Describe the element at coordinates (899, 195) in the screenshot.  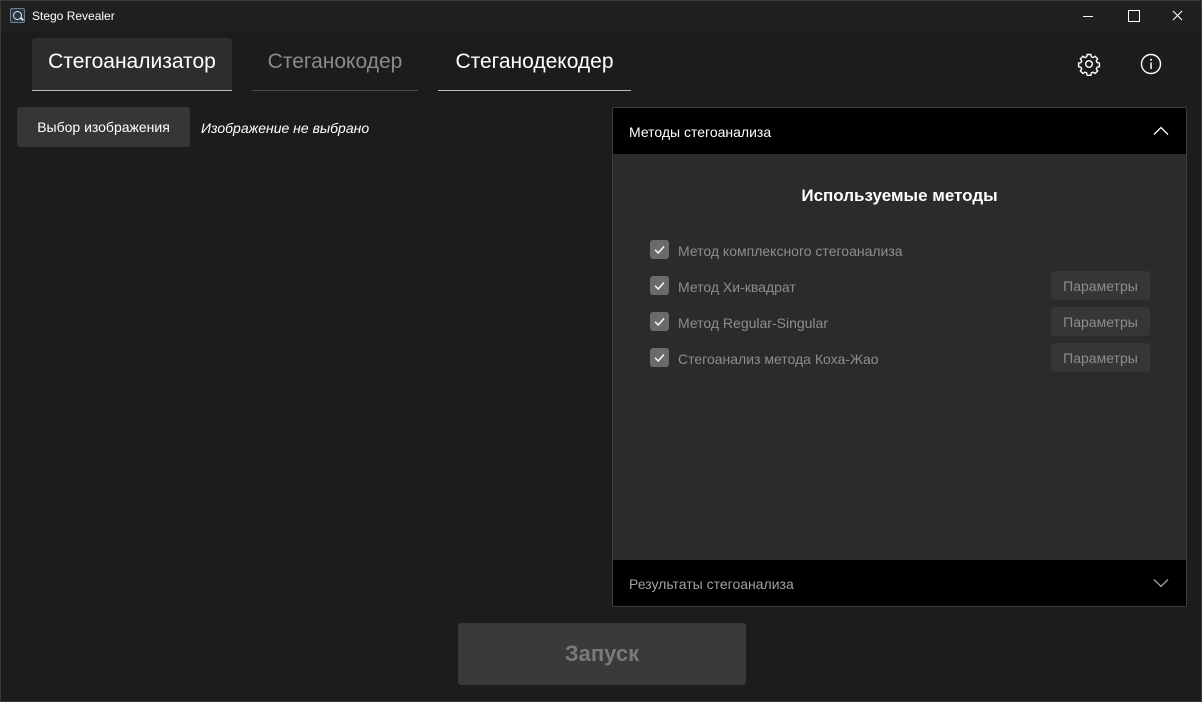
I see `methods-section-title: Используемые методы` at that location.